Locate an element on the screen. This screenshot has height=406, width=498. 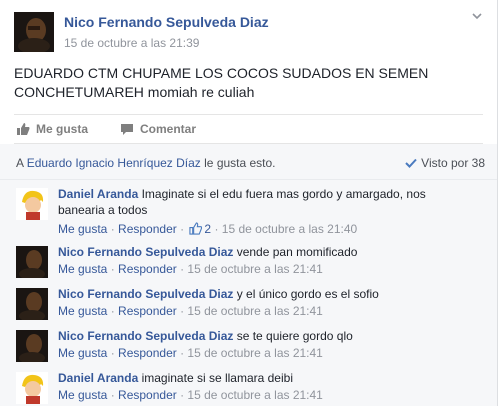
seen-by-label: Visto por 38 is located at coordinates (453, 163).